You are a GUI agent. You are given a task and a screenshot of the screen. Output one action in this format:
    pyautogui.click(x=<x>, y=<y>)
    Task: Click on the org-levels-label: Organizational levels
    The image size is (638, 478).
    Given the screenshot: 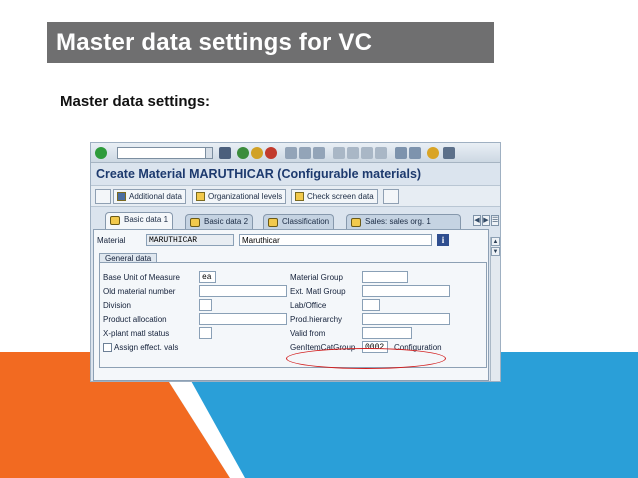 What is the action you would take?
    pyautogui.click(x=245, y=196)
    